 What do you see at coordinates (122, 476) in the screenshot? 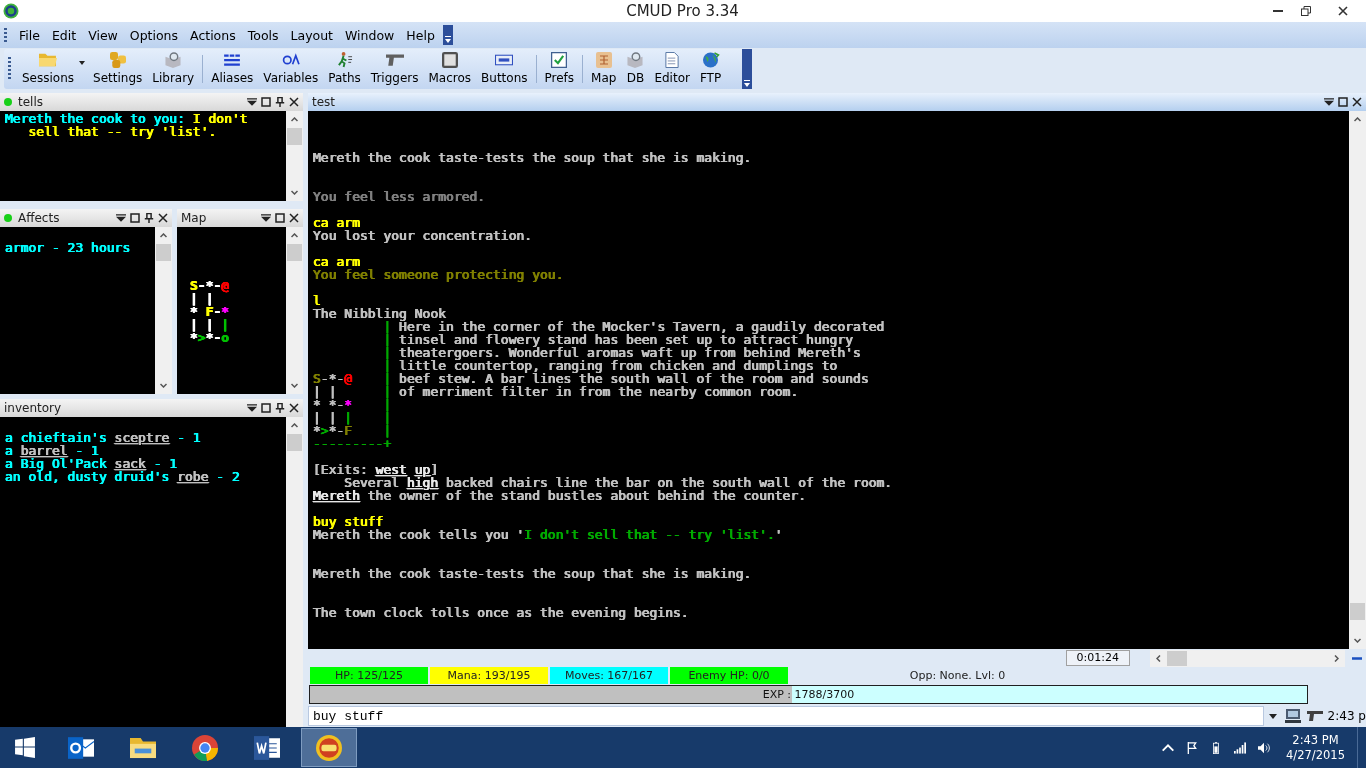
I see `output-line: an old, dusty druid's robe - 2` at bounding box center [122, 476].